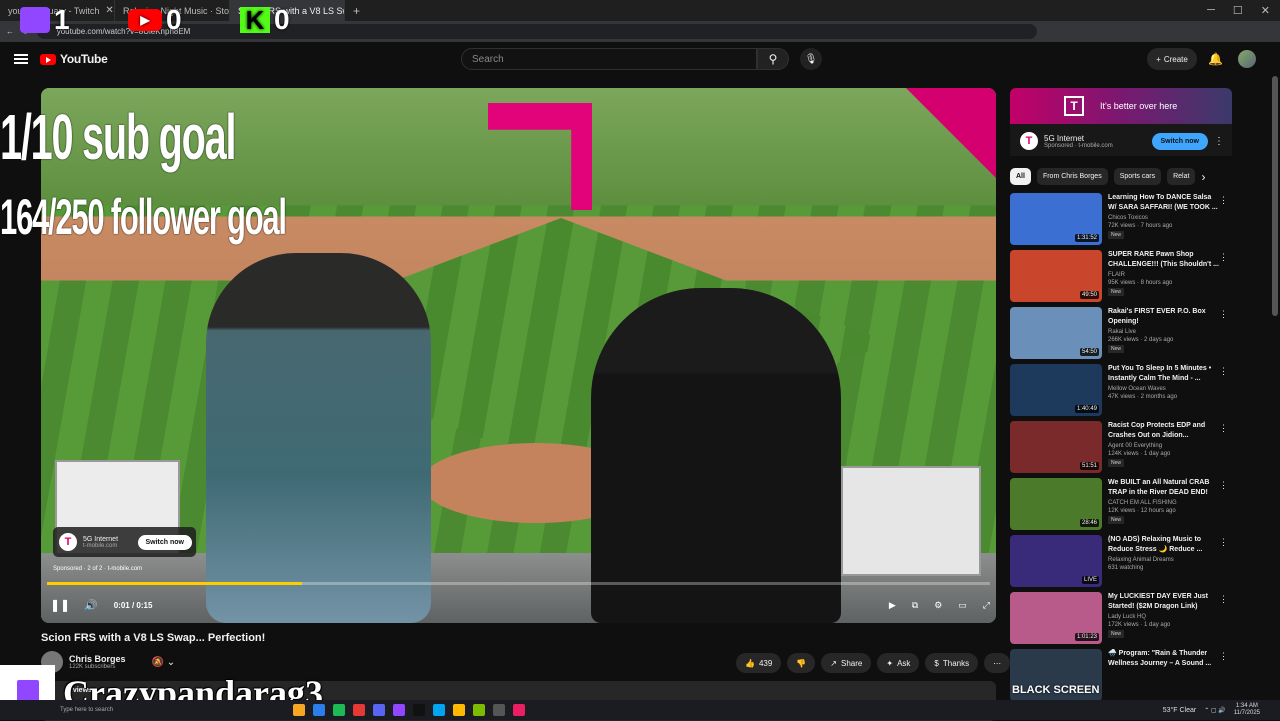 The width and height of the screenshot is (1280, 721). I want to click on video-item-channel: Rakai Live, so click(1164, 332).